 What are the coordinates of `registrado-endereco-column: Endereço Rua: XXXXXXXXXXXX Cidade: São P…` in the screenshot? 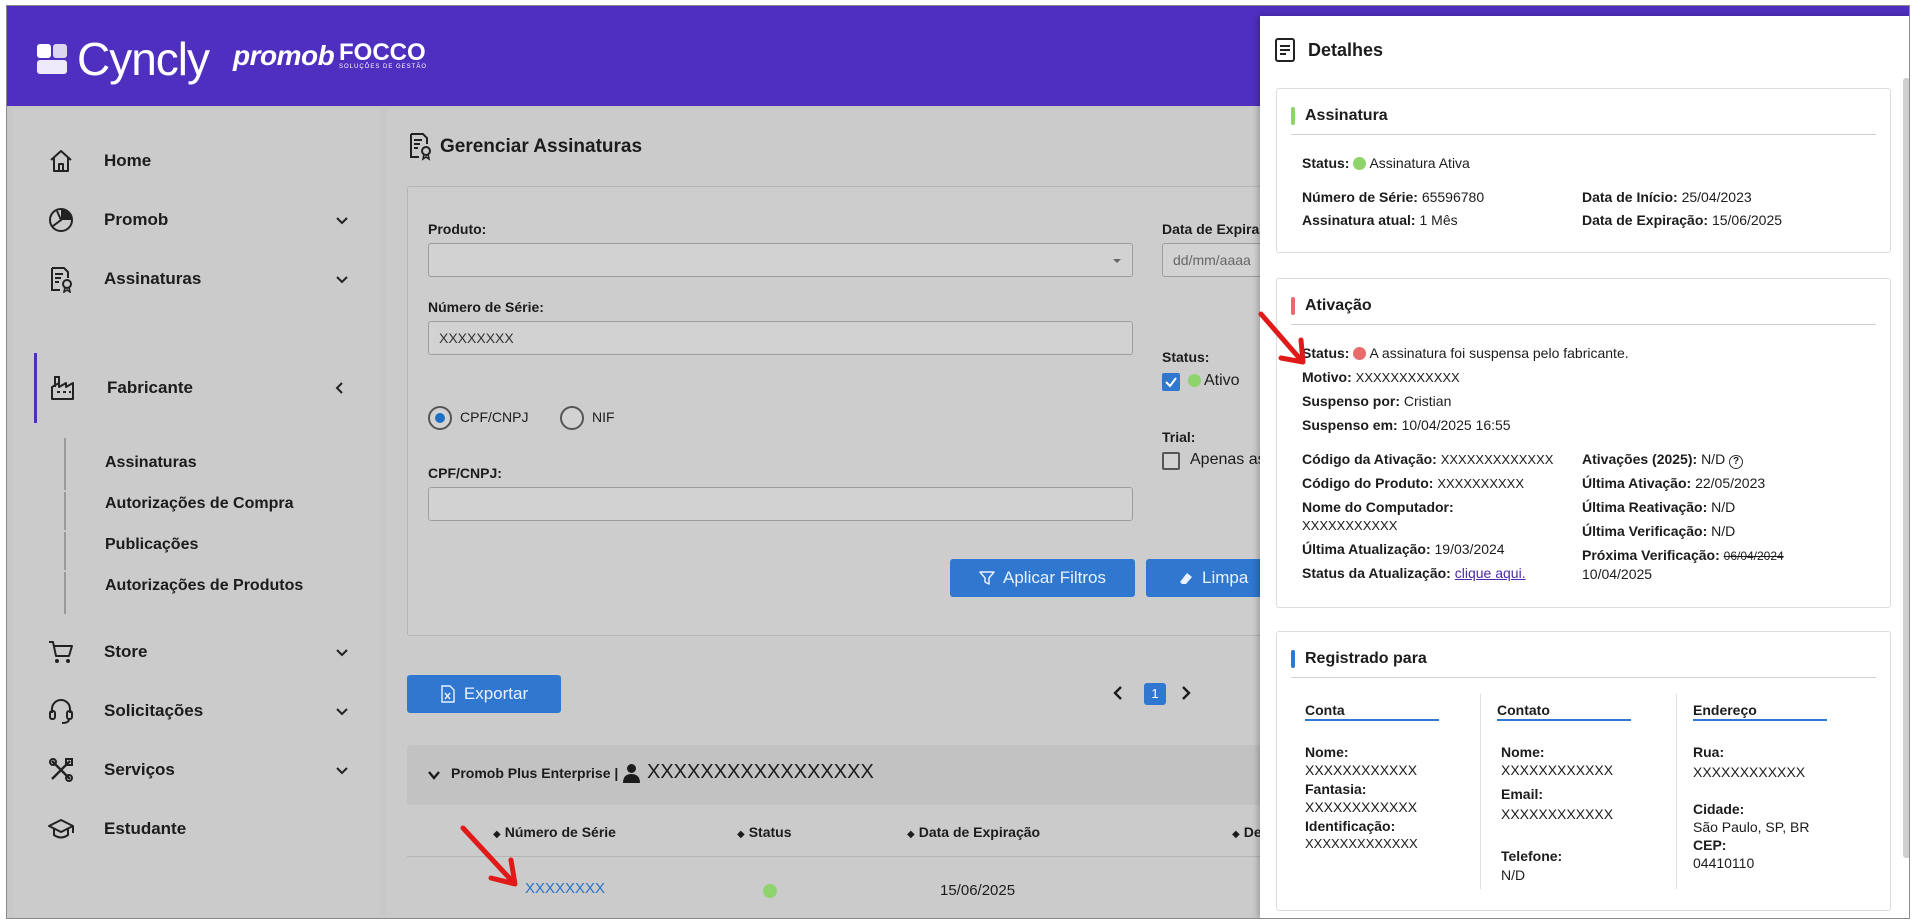 It's located at (1778, 791).